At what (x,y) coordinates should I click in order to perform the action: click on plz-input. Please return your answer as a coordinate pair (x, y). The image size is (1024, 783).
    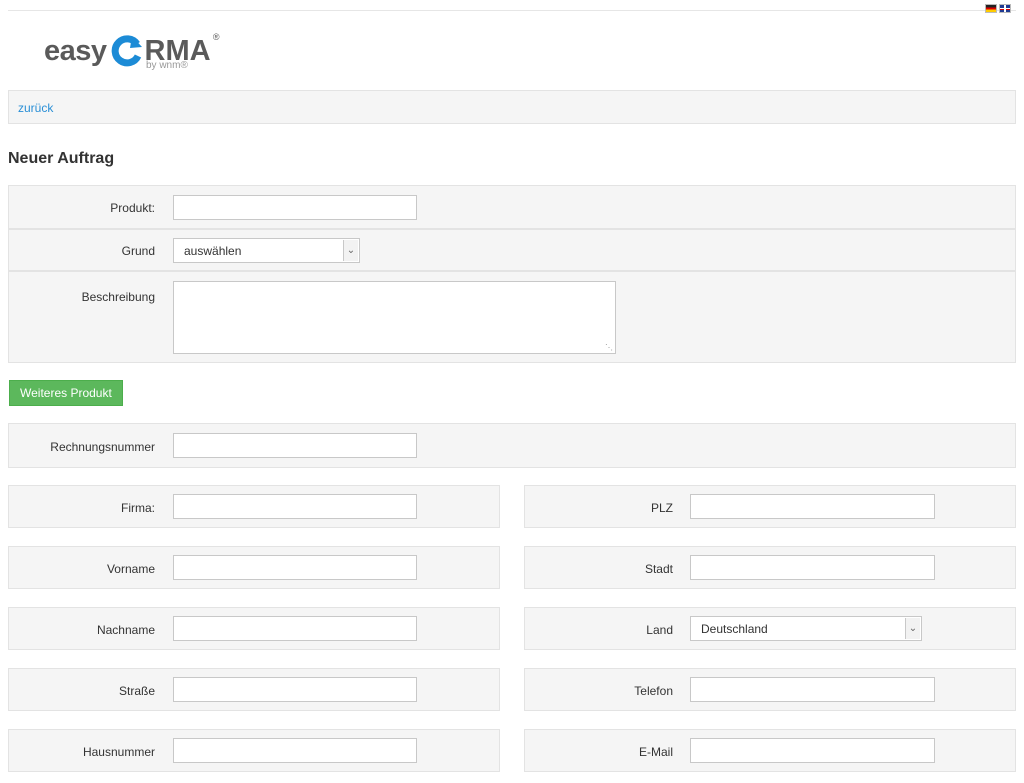
    Looking at the image, I should click on (812, 506).